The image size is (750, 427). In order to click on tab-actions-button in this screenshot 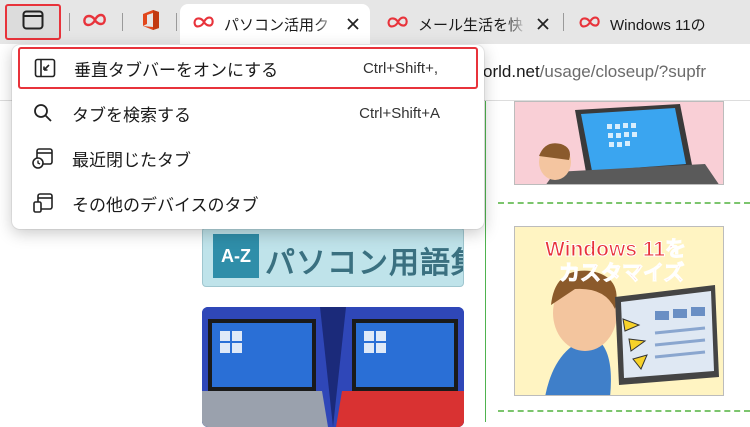, I will do `click(33, 22)`.